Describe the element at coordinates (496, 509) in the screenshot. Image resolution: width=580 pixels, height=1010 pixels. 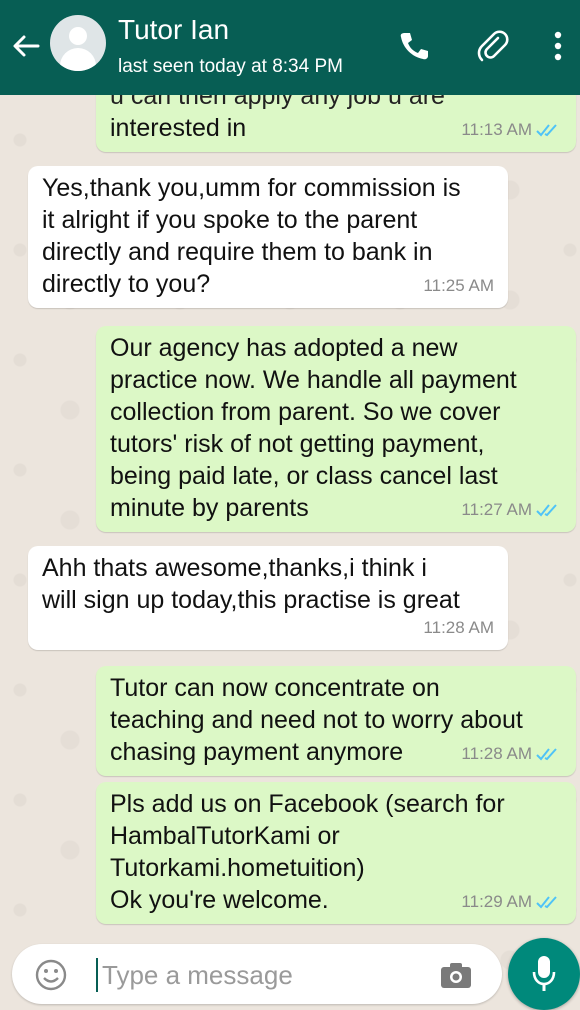
I see `message-time: 11:27 AM` at that location.